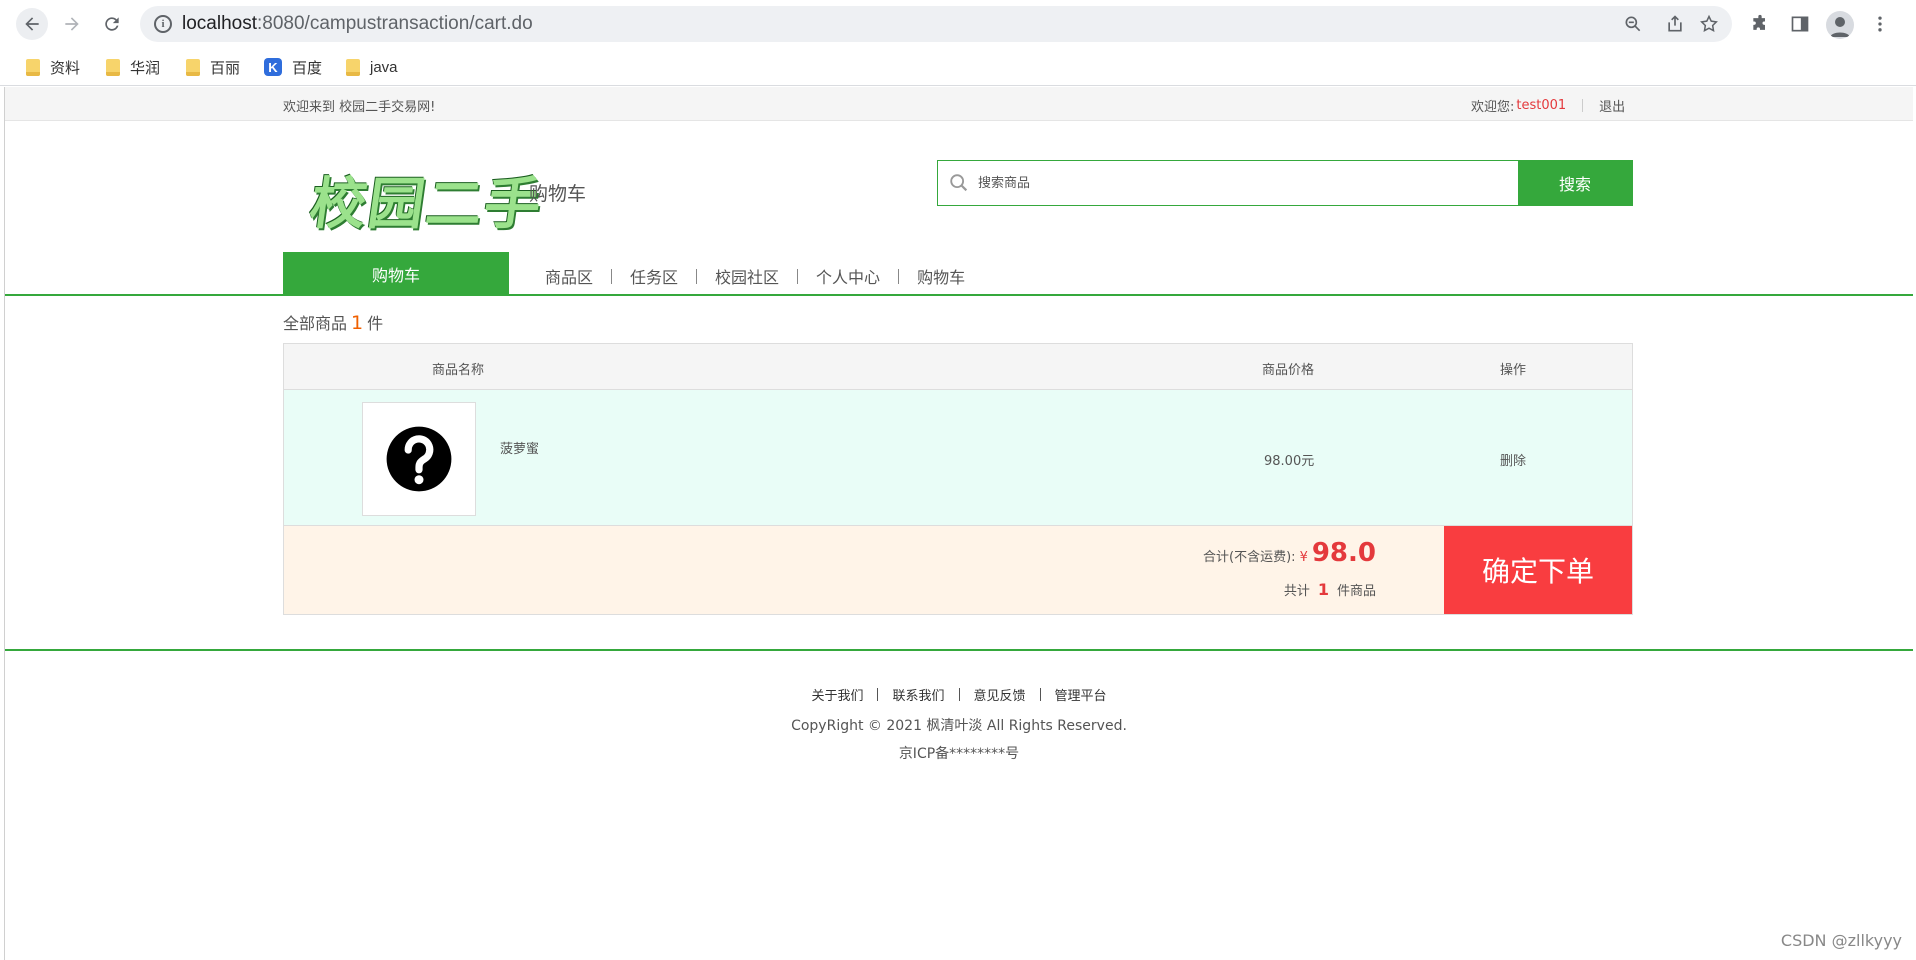 The image size is (1916, 960). I want to click on column-header-action: 操作, so click(1513, 370).